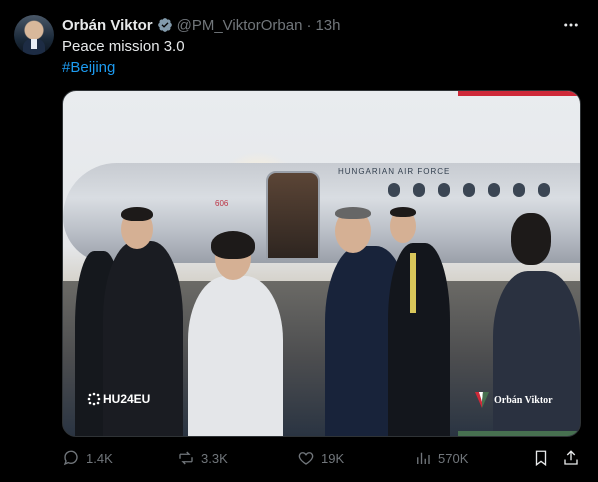  I want to click on hashtag-link: #Beijing, so click(88, 67).